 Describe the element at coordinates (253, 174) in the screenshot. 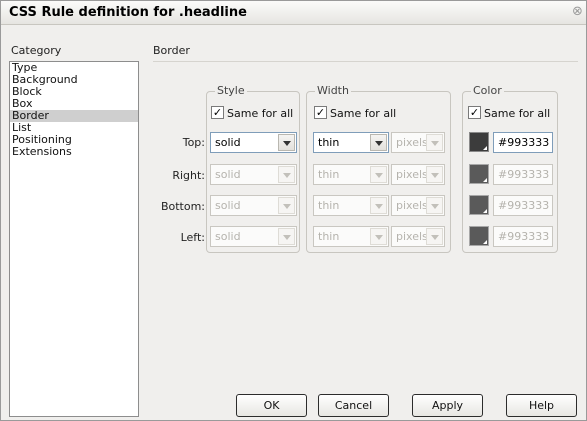

I see `right-style-select: solid` at that location.